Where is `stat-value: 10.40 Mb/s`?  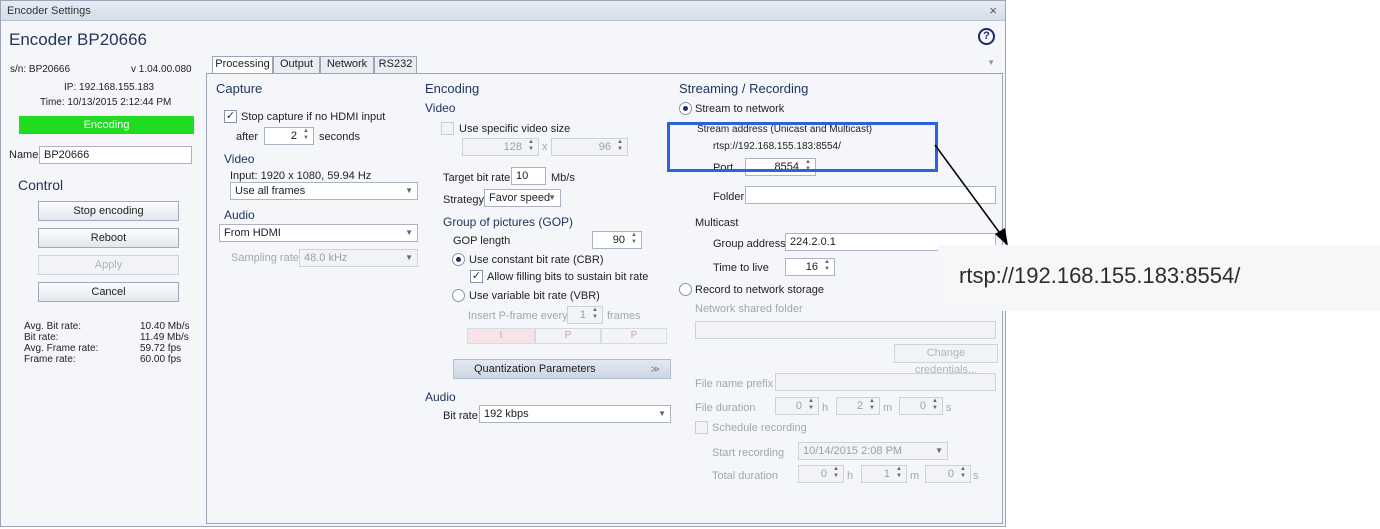
stat-value: 10.40 Mb/s is located at coordinates (165, 326).